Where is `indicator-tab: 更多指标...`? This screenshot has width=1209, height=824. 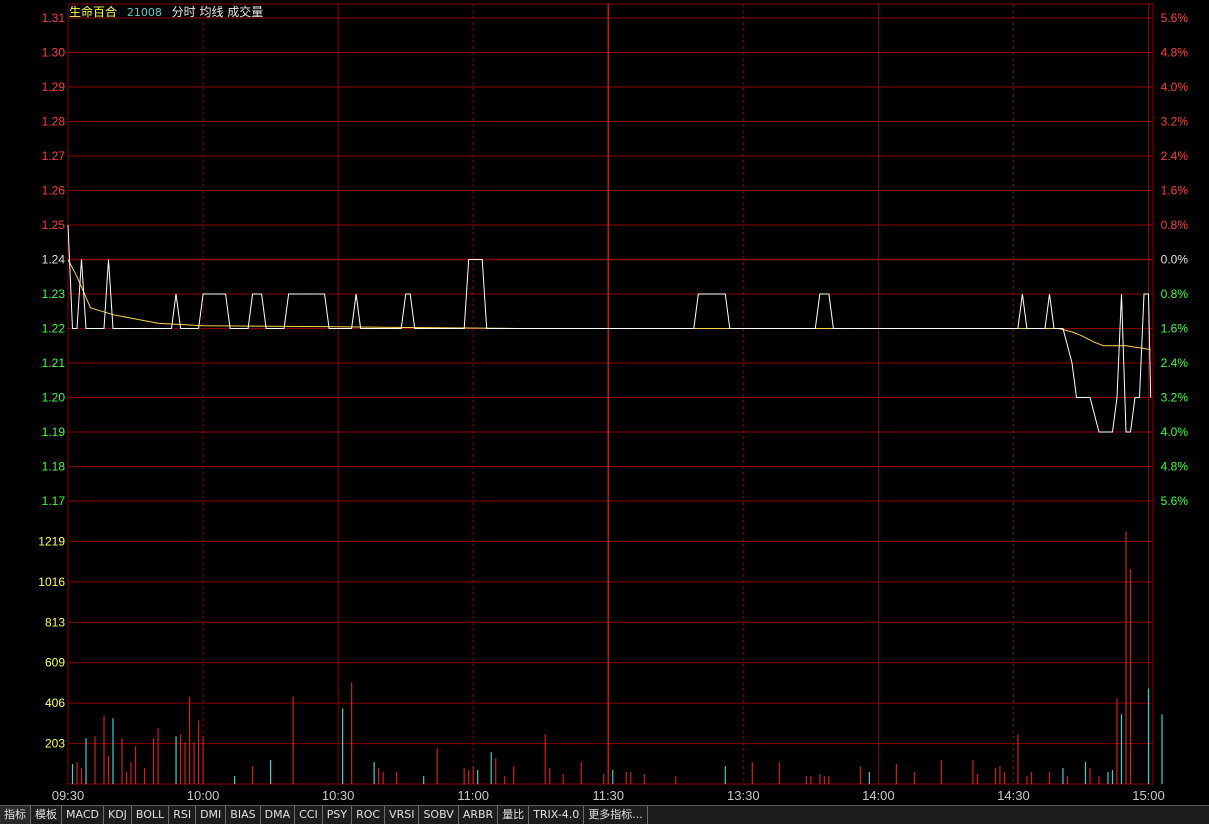
indicator-tab: 更多指标... is located at coordinates (616, 815).